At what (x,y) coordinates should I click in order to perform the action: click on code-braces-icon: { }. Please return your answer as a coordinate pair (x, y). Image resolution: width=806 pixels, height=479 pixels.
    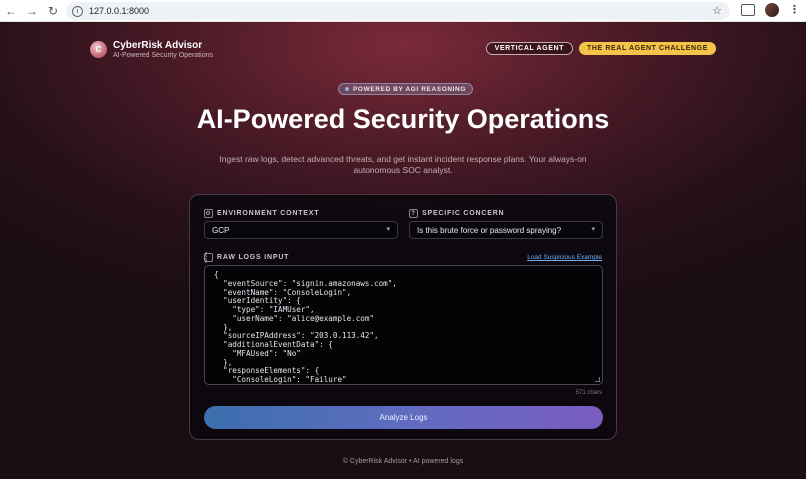
    Looking at the image, I should click on (208, 258).